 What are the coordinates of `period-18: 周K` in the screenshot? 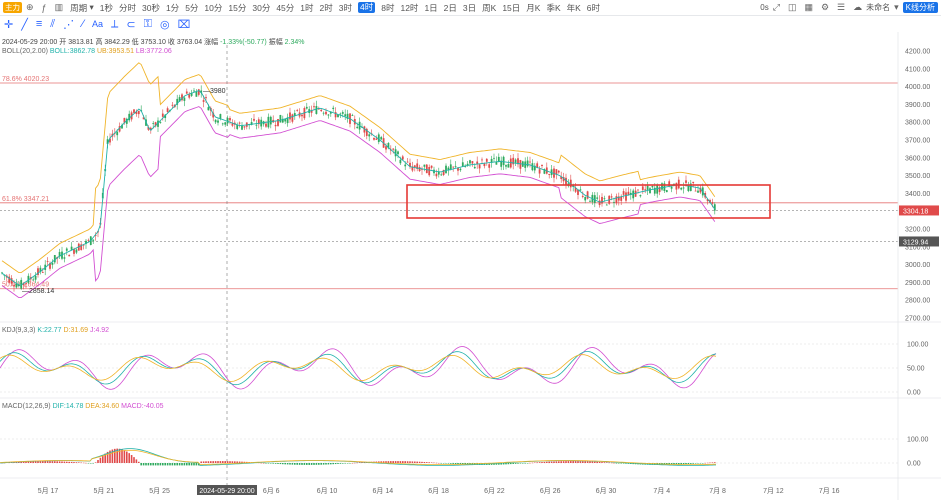 It's located at (489, 7).